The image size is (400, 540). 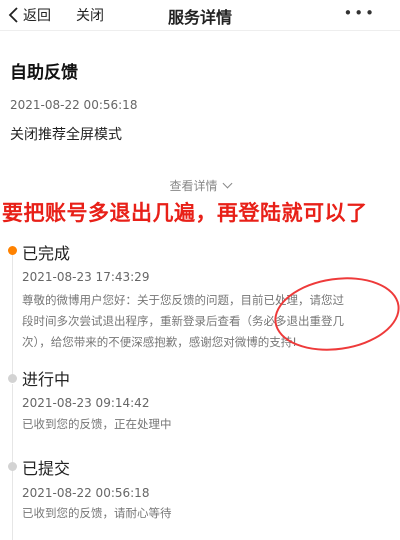 I want to click on timeline-status-in-progress: 进行中, so click(x=46, y=379).